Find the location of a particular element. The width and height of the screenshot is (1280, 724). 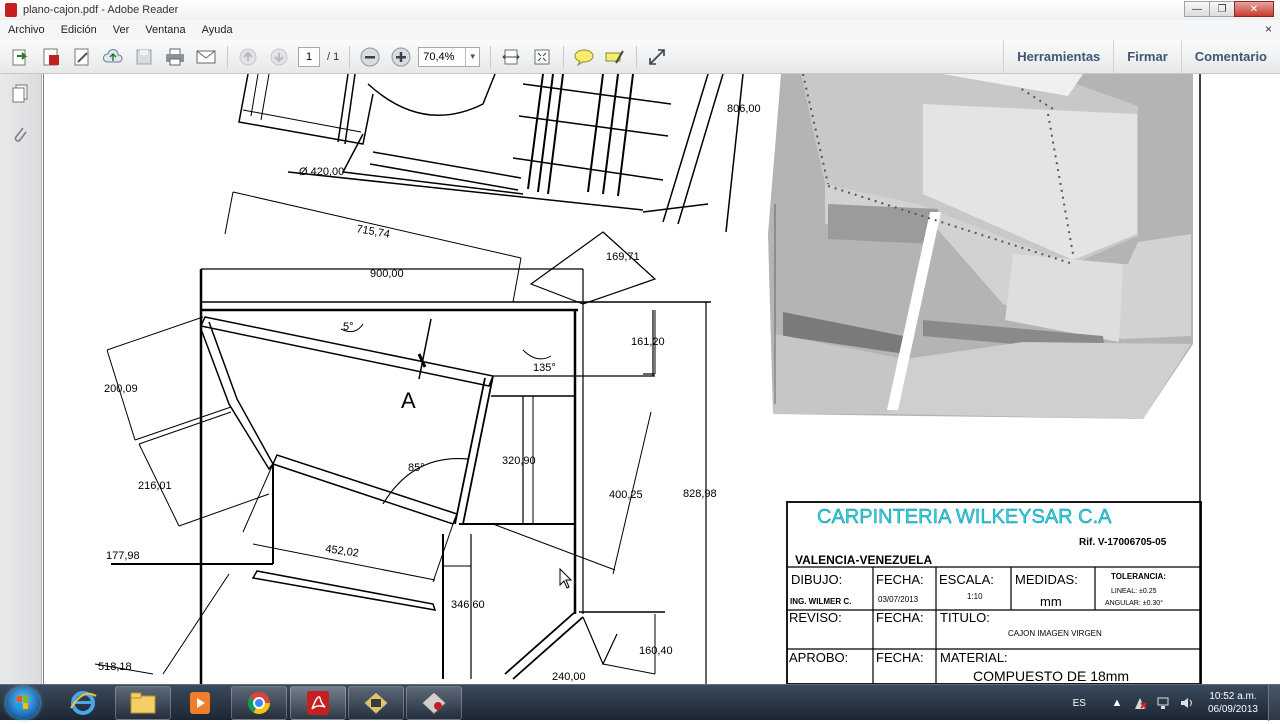

escala-label: ESCALA: is located at coordinates (966, 579).